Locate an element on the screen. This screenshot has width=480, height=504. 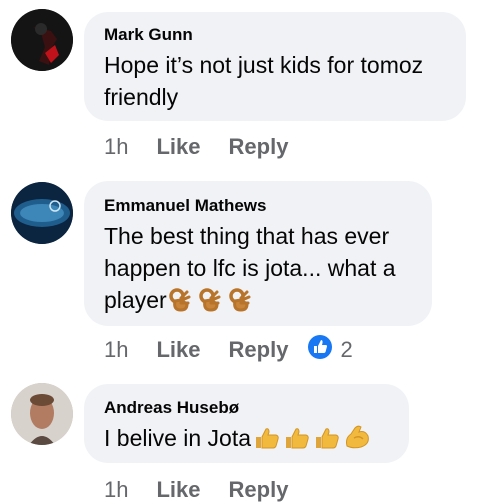
flexed-biceps-icon is located at coordinates (357, 441).